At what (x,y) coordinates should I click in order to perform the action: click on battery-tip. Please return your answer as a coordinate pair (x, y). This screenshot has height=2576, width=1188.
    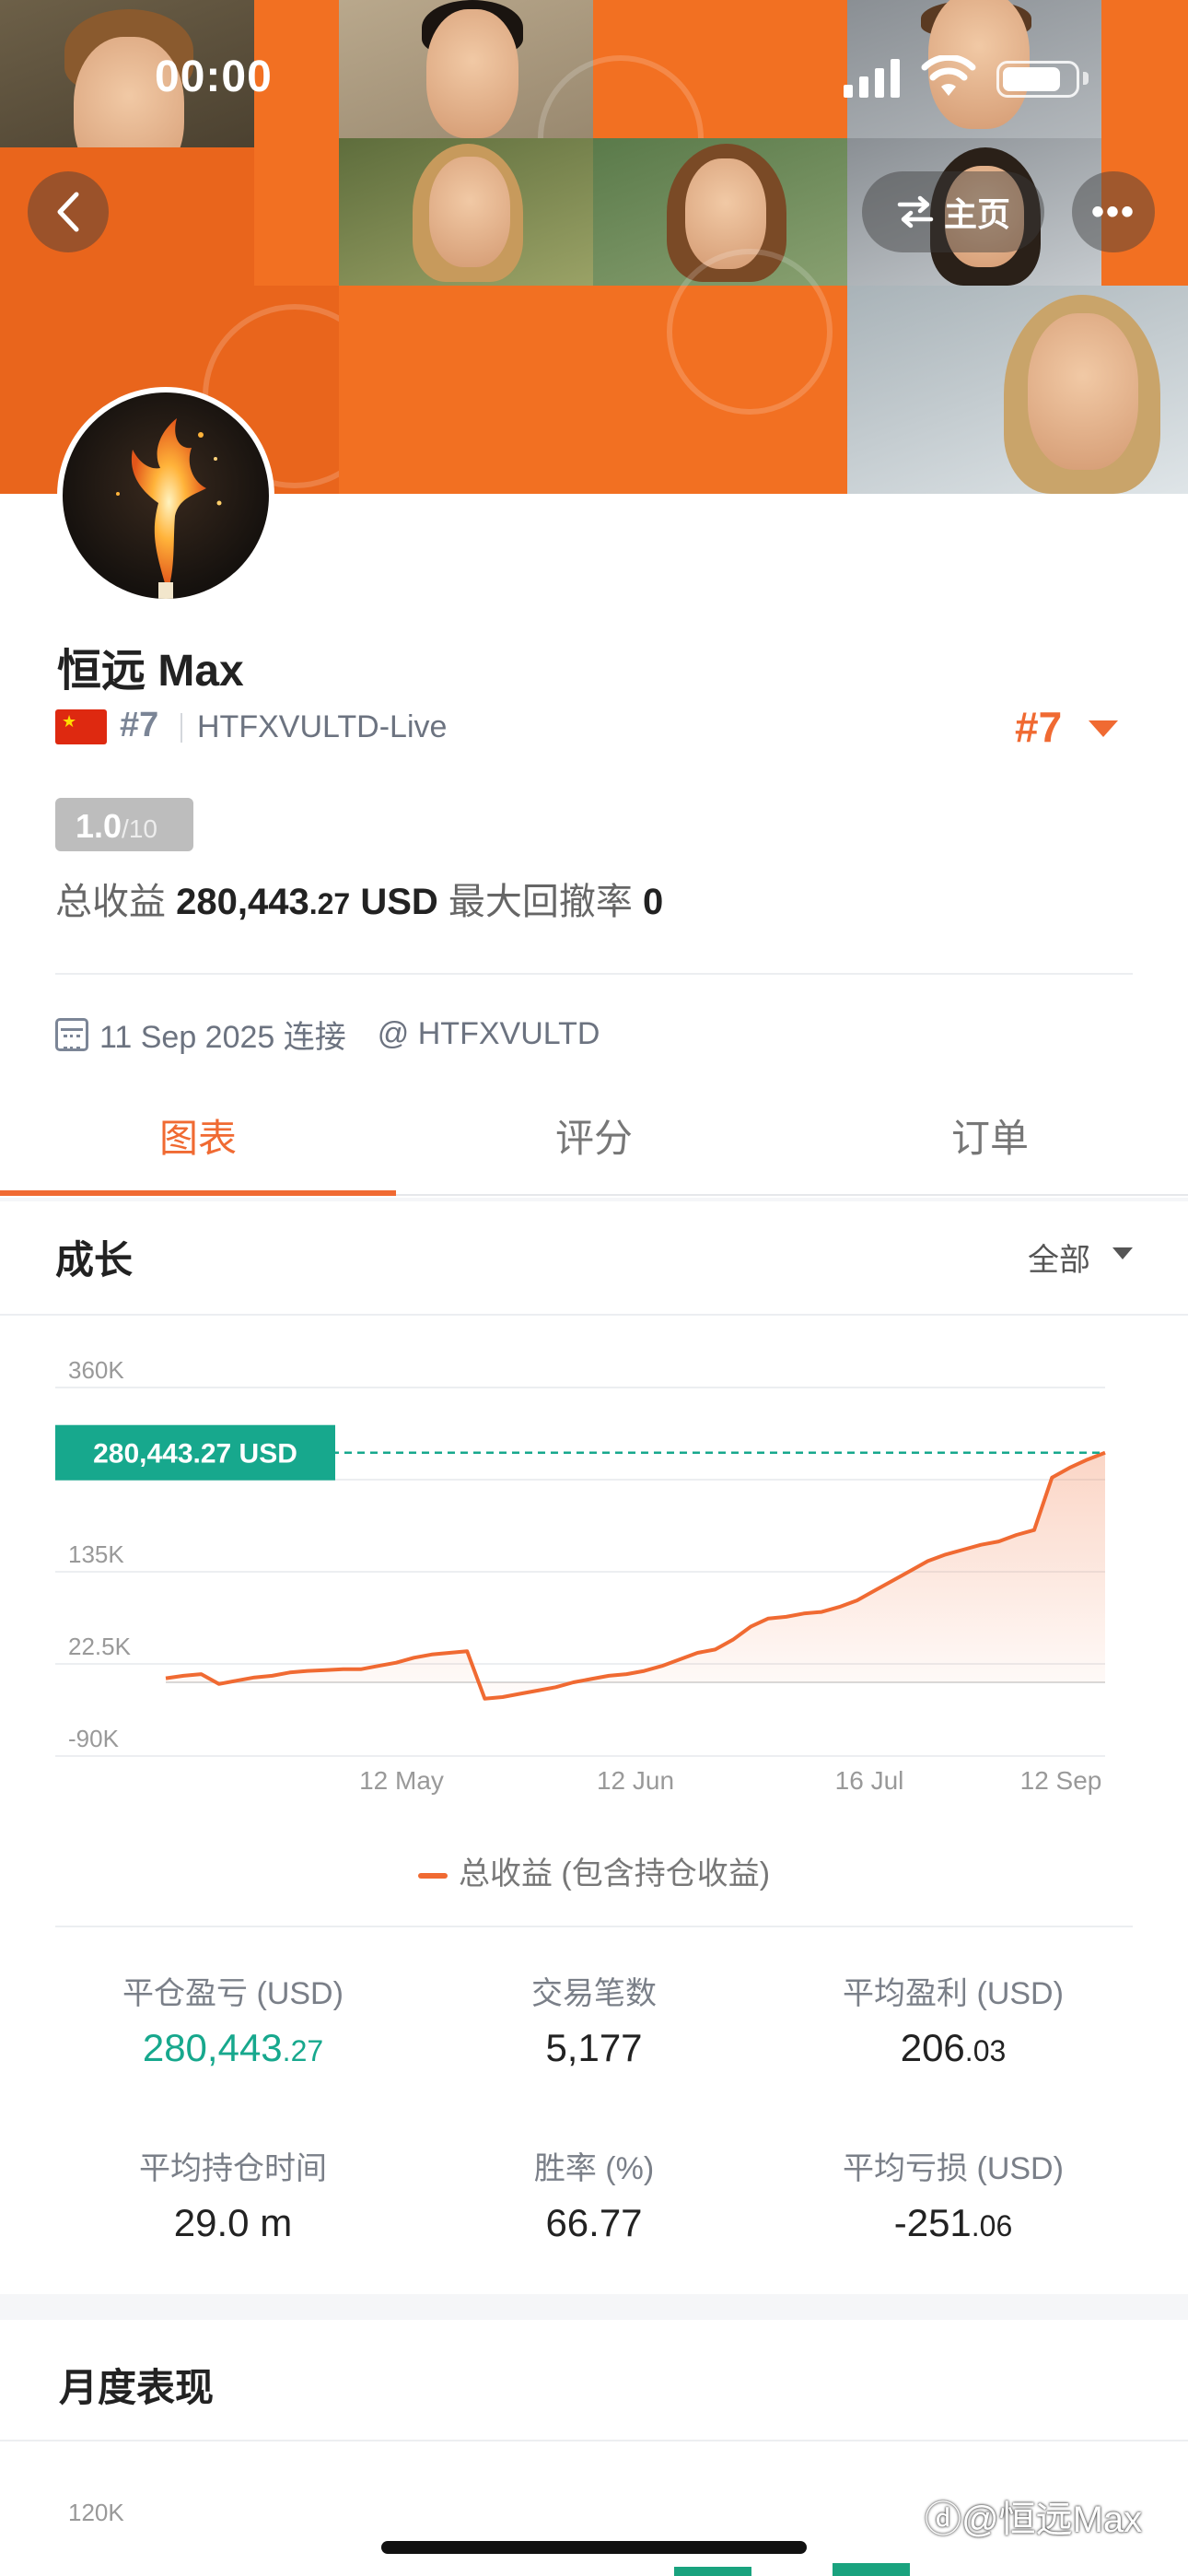
    Looking at the image, I should click on (1086, 78).